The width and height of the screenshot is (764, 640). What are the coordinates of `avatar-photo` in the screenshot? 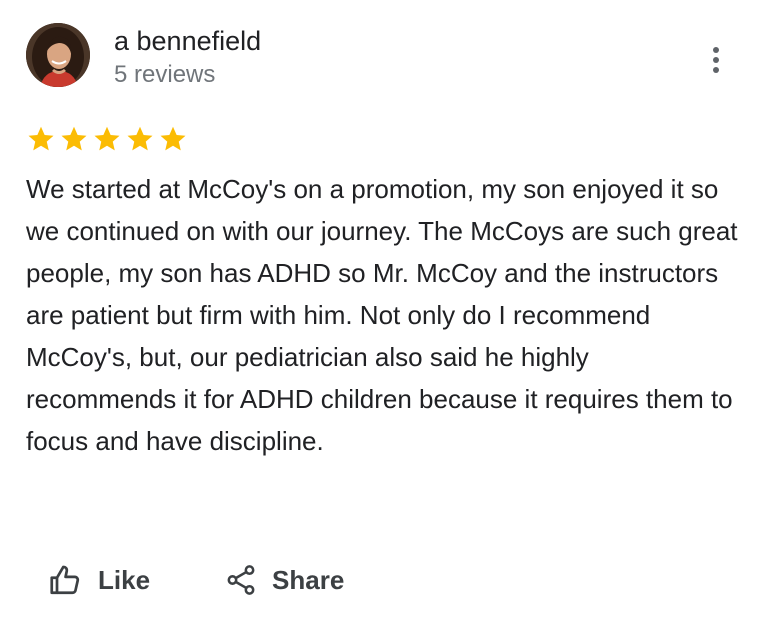 It's located at (58, 55).